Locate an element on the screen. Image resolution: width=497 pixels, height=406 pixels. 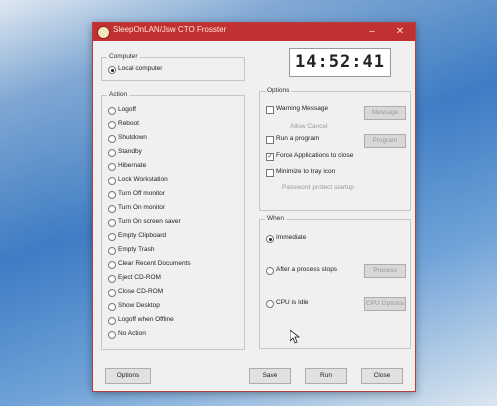
computer-group-label: Computer is located at coordinates (123, 57).